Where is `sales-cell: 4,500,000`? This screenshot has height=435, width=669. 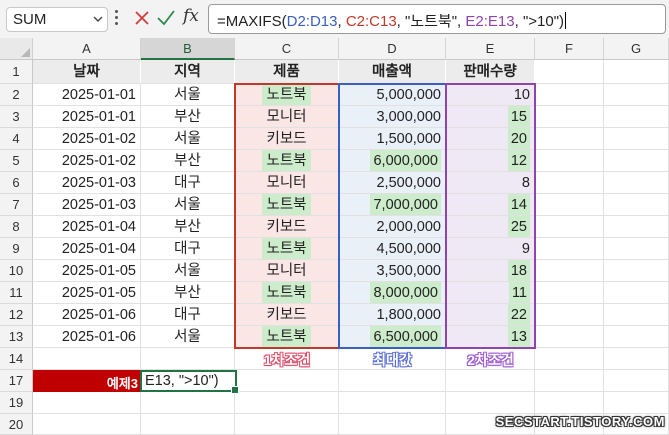 sales-cell: 4,500,000 is located at coordinates (392, 249).